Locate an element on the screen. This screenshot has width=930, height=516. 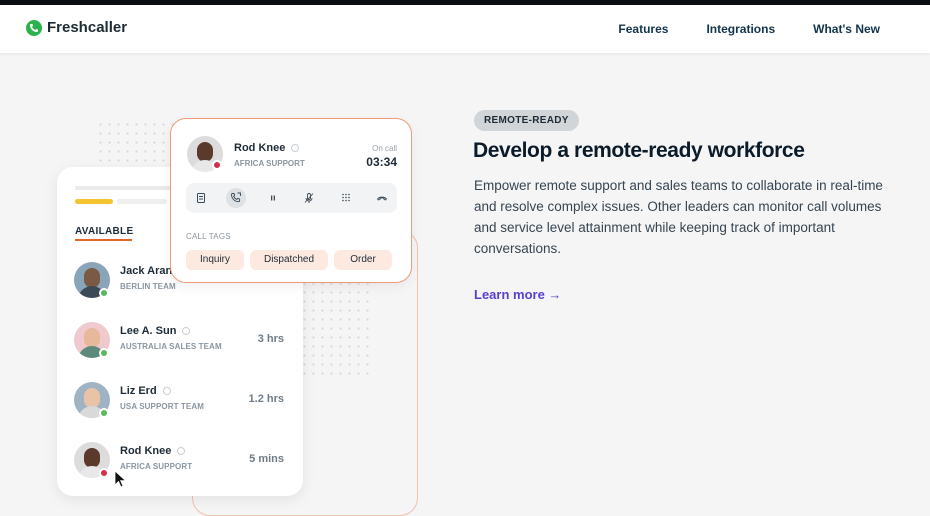
agent-time: 1.2 hrs is located at coordinates (266, 399).